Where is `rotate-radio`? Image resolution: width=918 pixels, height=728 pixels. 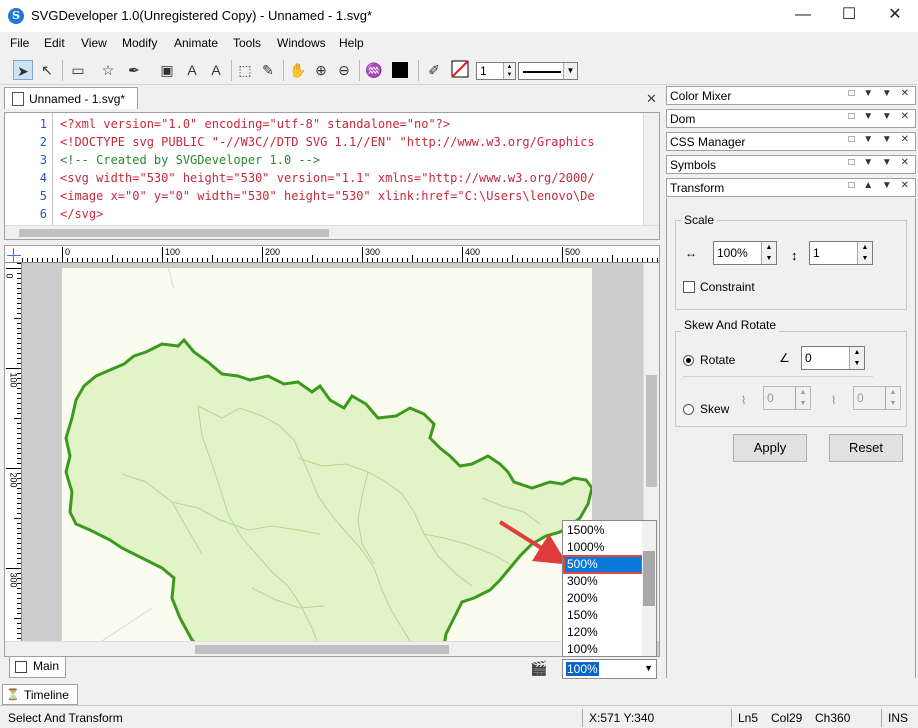
rotate-radio is located at coordinates (688, 360).